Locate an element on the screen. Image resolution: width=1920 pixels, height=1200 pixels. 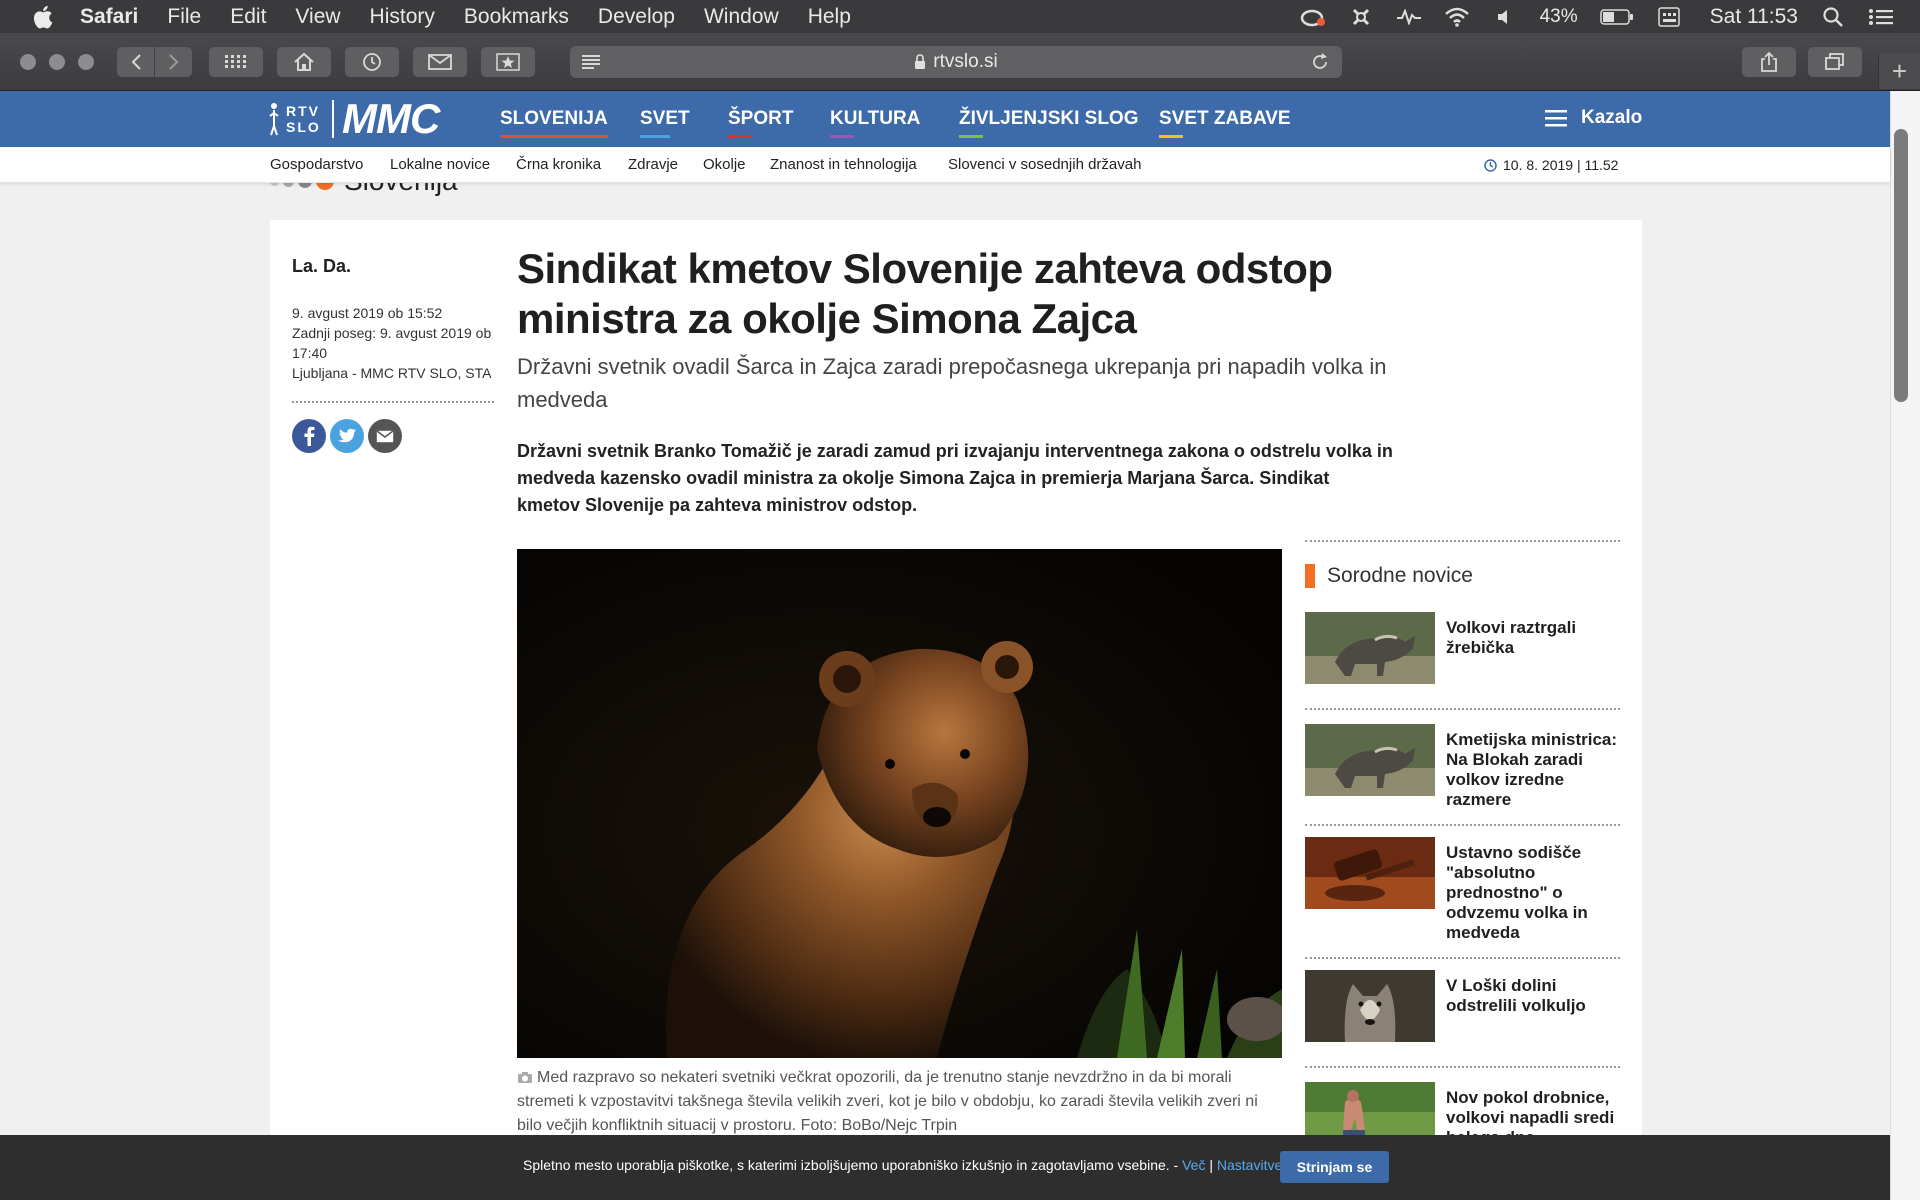
grid-icon is located at coordinates (235, 61).